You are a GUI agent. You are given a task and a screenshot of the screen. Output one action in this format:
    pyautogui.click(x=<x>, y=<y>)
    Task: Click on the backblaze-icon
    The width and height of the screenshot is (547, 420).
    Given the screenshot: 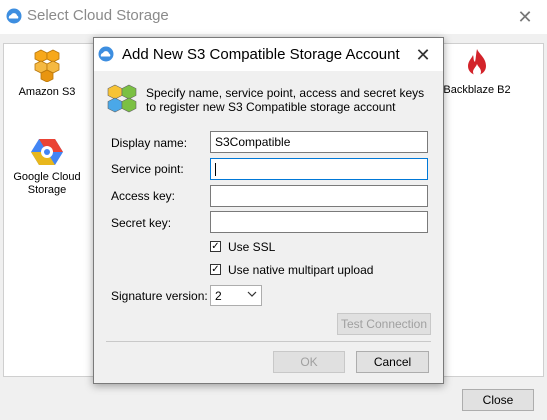 What is the action you would take?
    pyautogui.click(x=477, y=62)
    